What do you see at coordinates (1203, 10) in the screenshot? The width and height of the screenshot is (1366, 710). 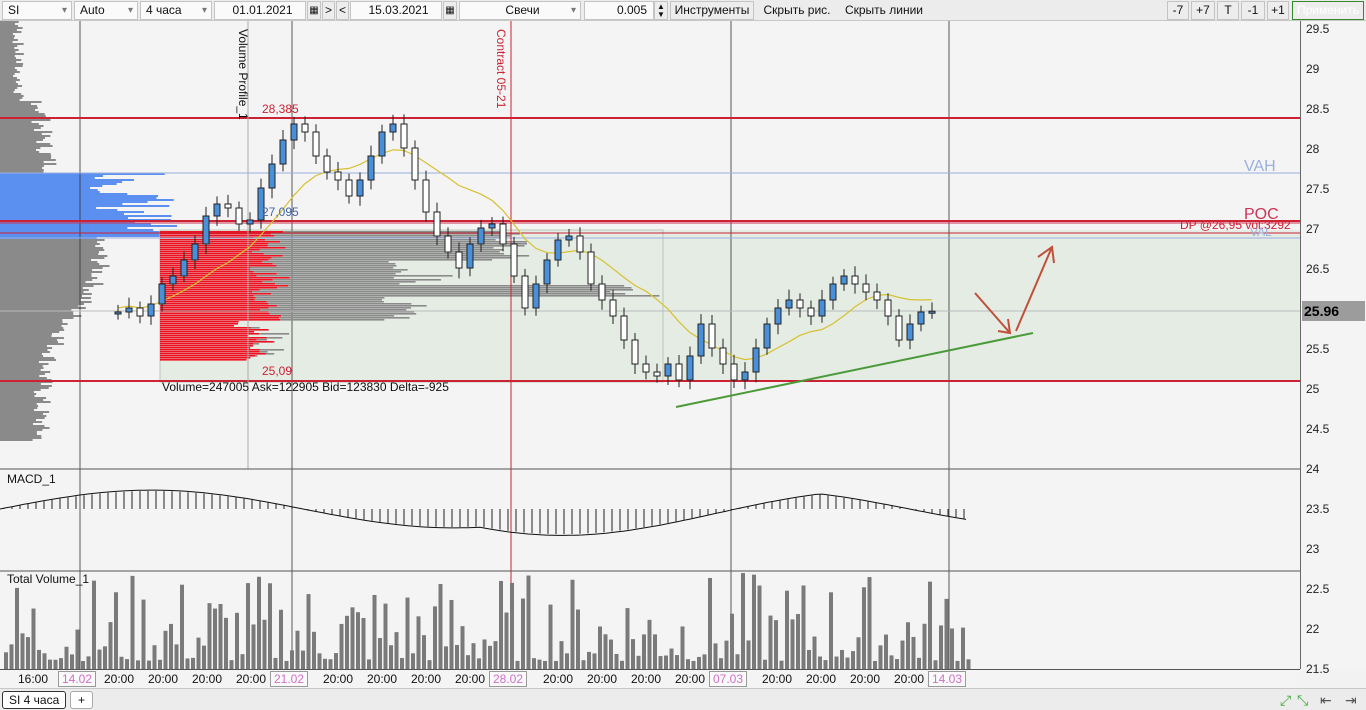 I see `zoom-plus7-button: +7` at bounding box center [1203, 10].